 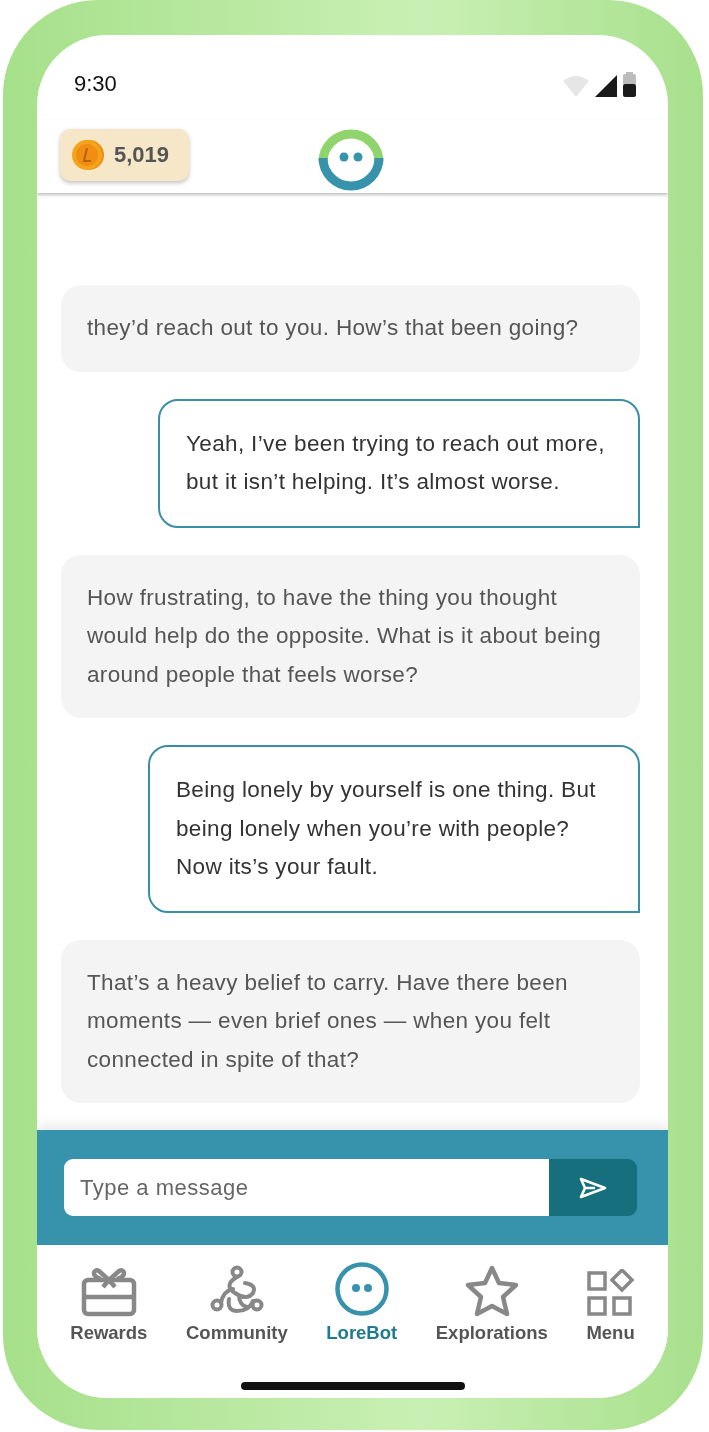 I want to click on robot-face-icon, so click(x=361, y=1289).